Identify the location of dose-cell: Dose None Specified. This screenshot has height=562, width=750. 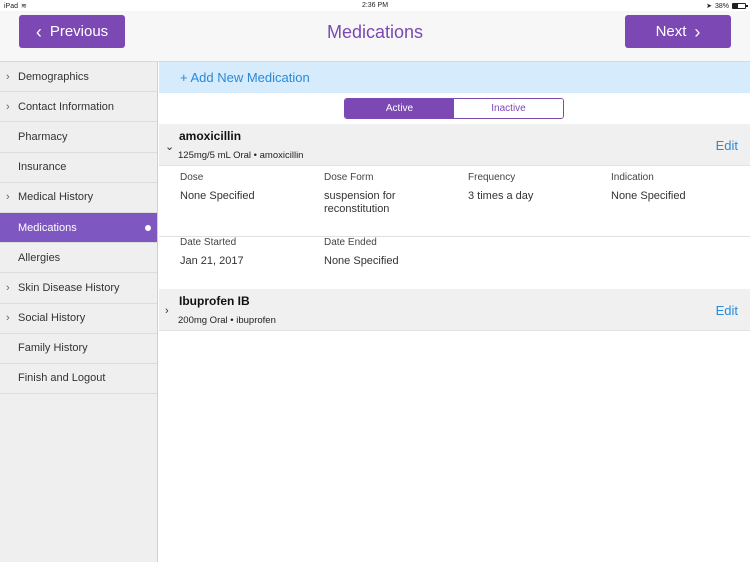
(247, 187).